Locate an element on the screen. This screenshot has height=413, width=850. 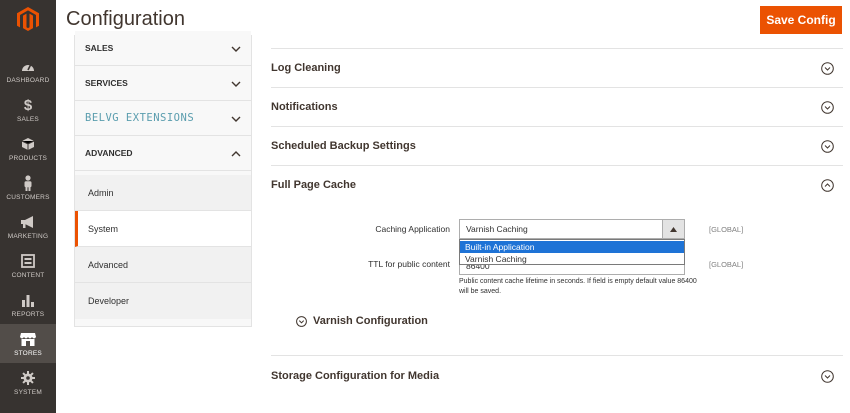
nav-item-dashboard: DASHBOARD is located at coordinates (28, 70).